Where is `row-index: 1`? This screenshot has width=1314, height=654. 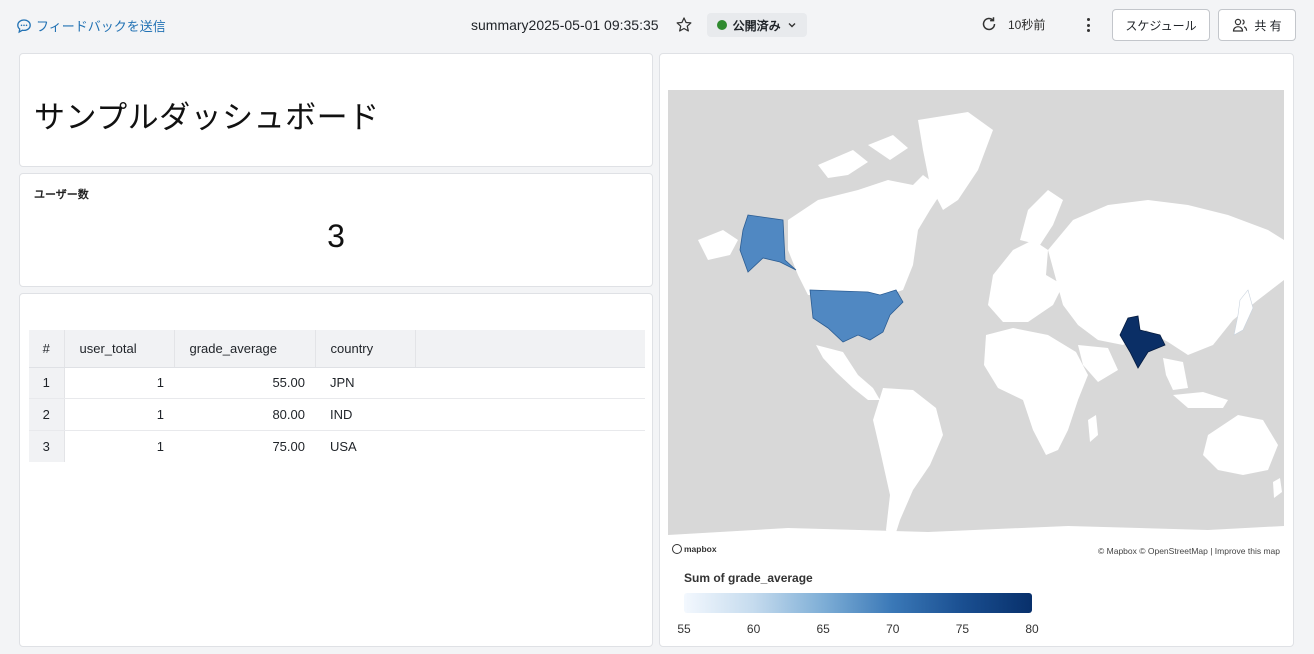 row-index: 1 is located at coordinates (47, 383).